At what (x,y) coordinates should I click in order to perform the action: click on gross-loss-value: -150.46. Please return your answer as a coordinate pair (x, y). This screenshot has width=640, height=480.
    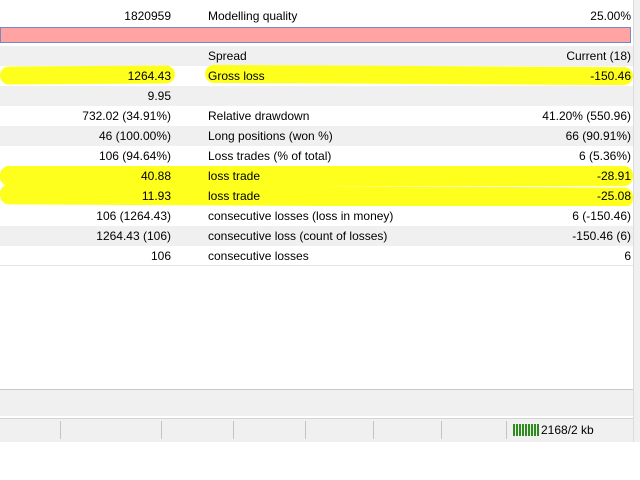
    Looking at the image, I should click on (610, 76).